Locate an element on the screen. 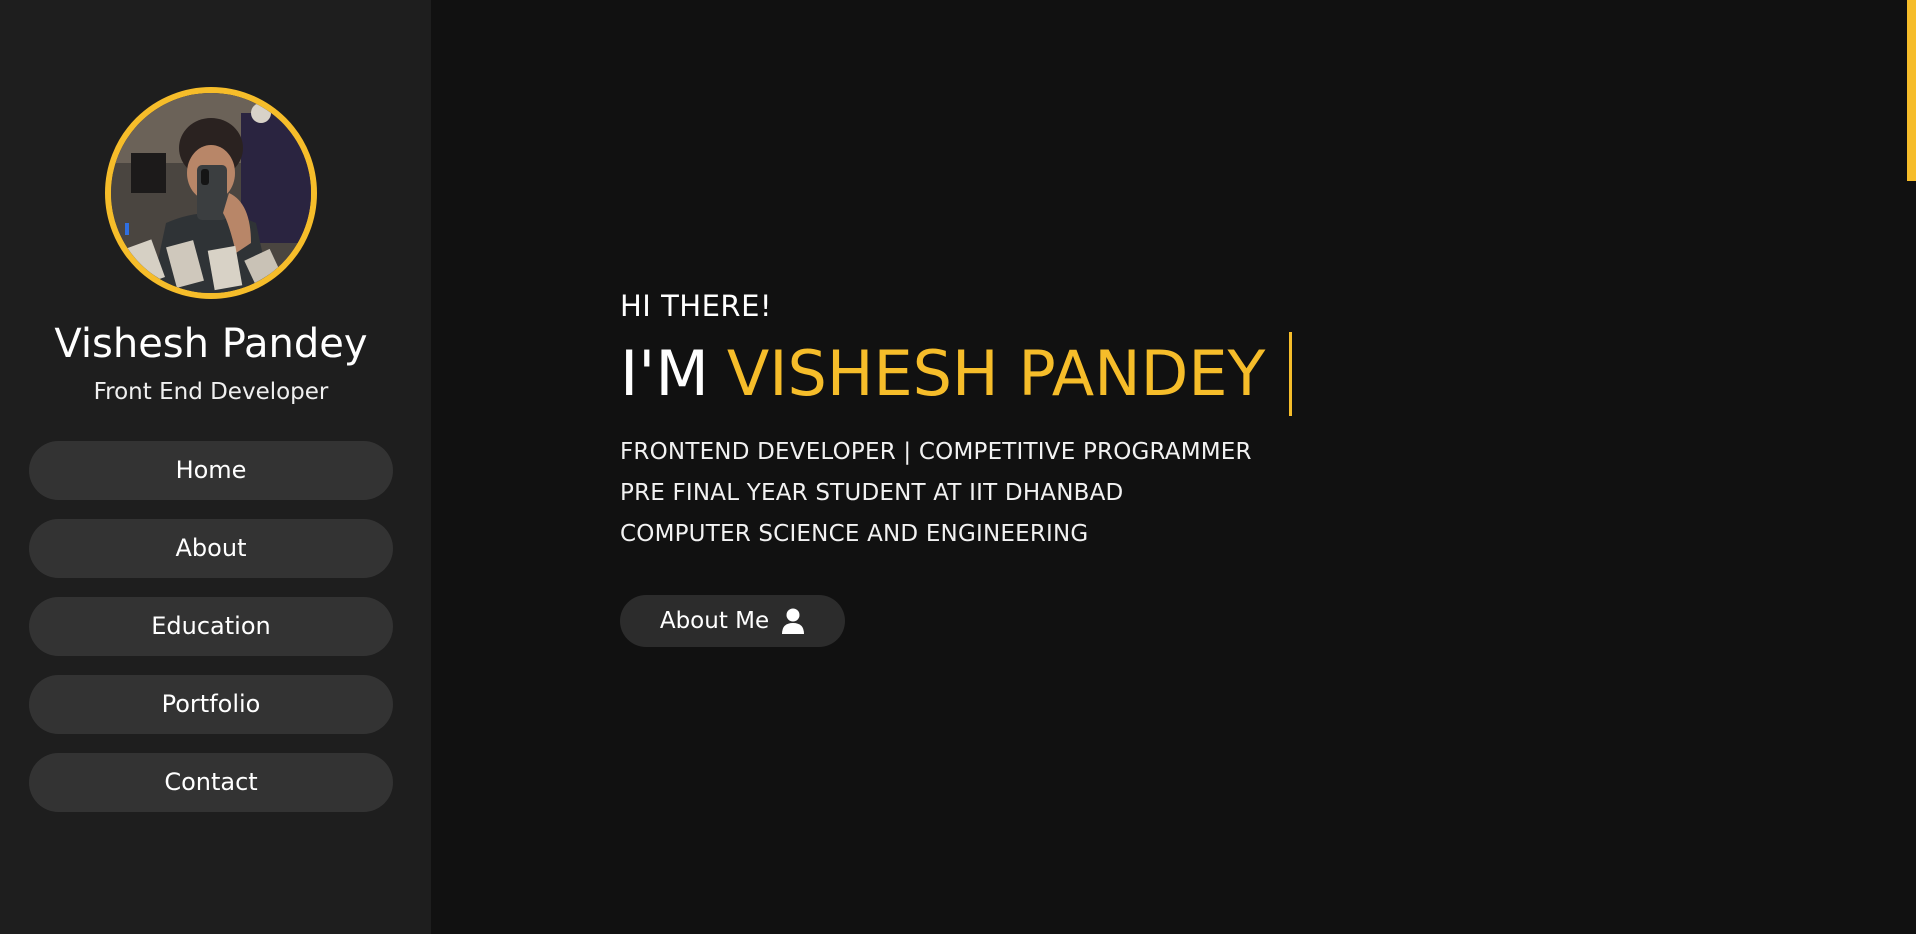  hero-headline: I'M VISHESH PANDEY is located at coordinates (956, 374).